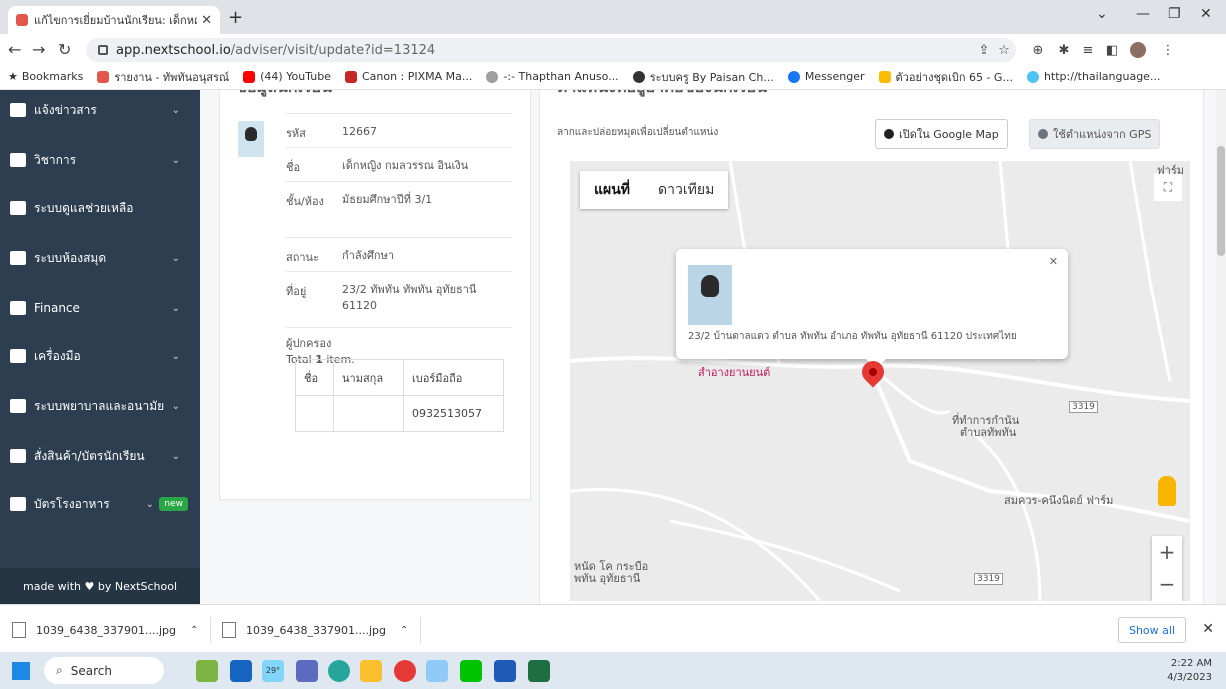 The height and width of the screenshot is (689, 1226). Describe the element at coordinates (103, 50) in the screenshot. I see `lock-icon` at that location.